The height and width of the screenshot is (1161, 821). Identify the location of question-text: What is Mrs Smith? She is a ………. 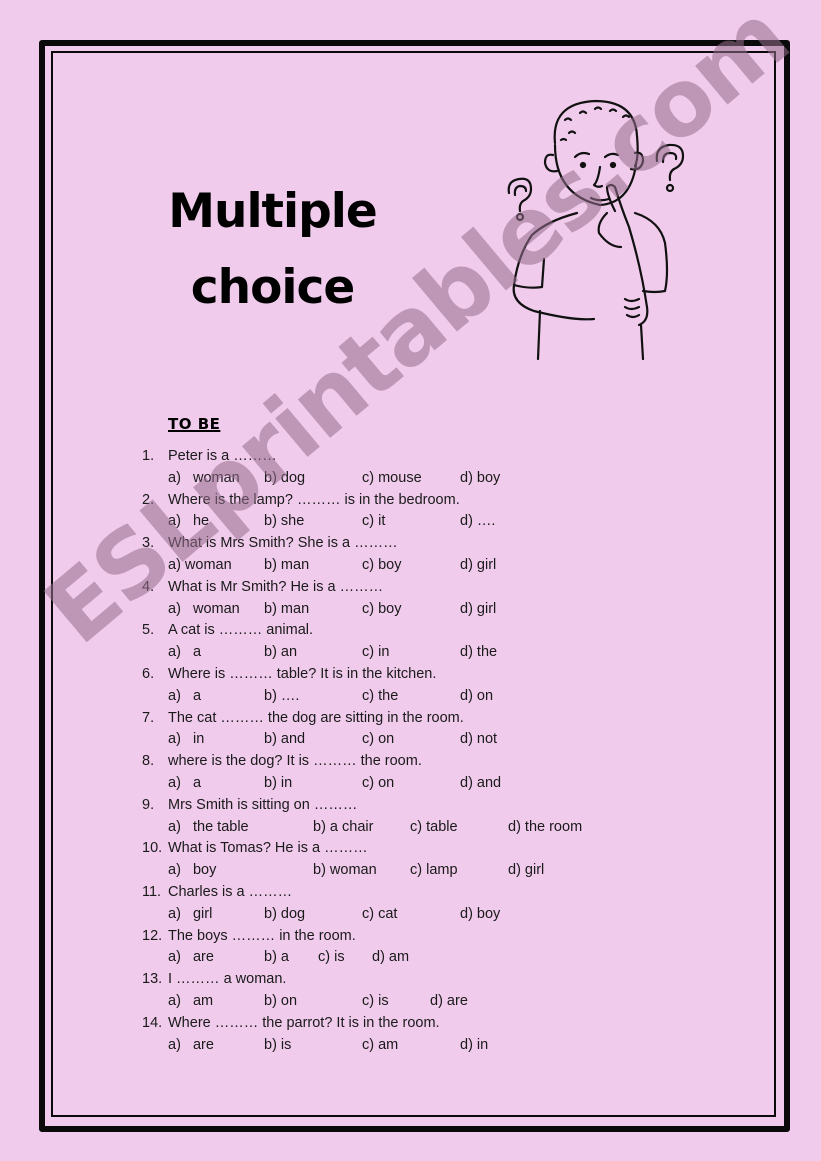
(283, 543).